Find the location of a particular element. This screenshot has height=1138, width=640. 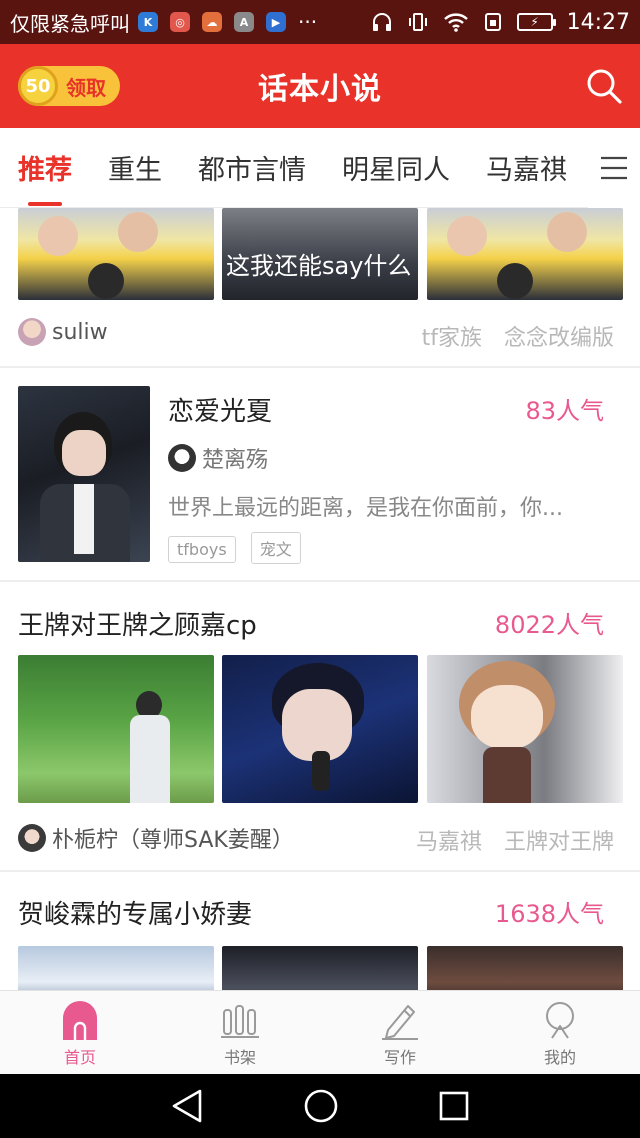

app-k-icon: K is located at coordinates (148, 22).